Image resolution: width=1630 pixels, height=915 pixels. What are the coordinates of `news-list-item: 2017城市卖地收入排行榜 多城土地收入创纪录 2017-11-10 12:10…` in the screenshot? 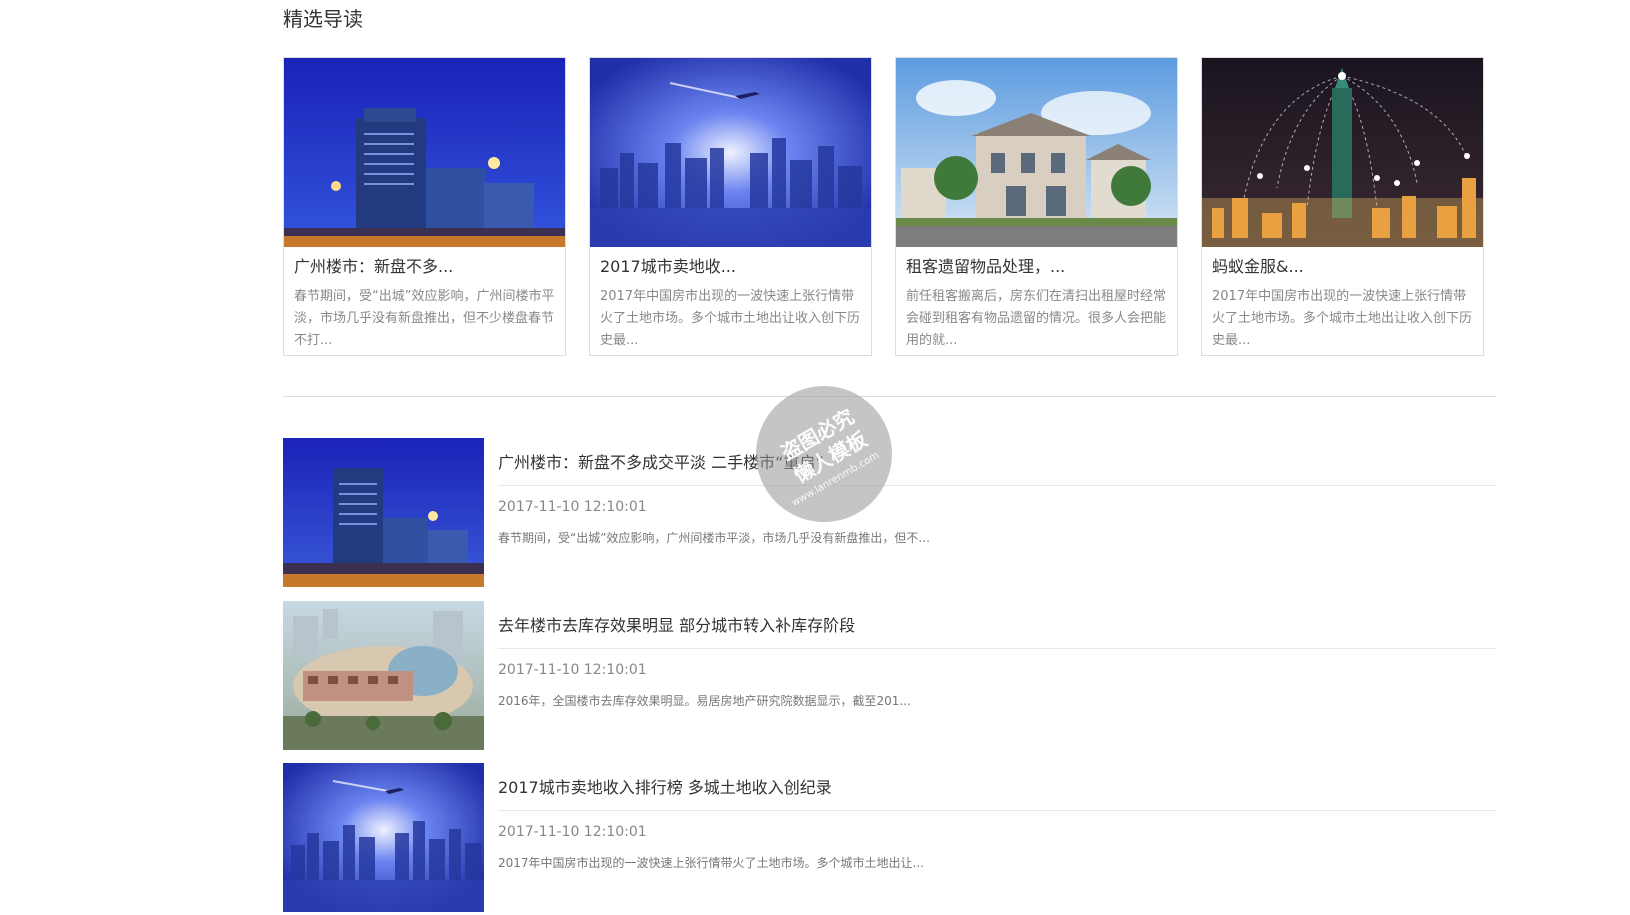 It's located at (889, 839).